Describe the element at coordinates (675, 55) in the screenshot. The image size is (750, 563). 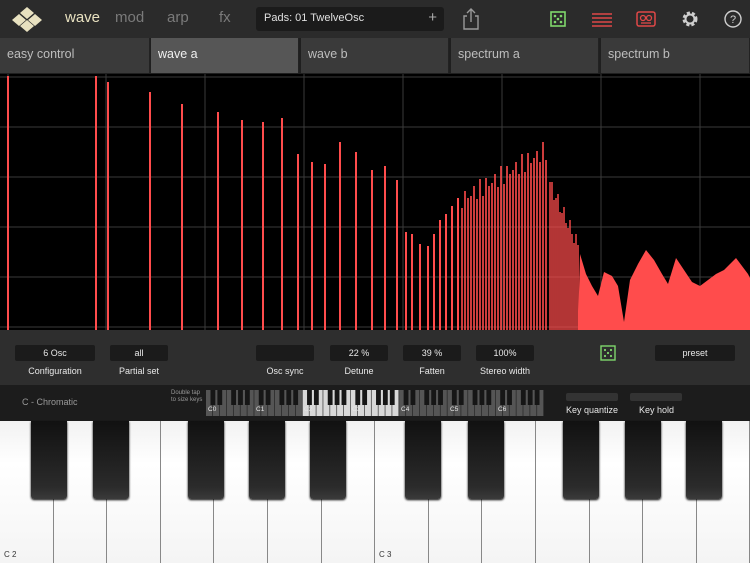
I see `tab-spectrum-b: spectrum b` at that location.